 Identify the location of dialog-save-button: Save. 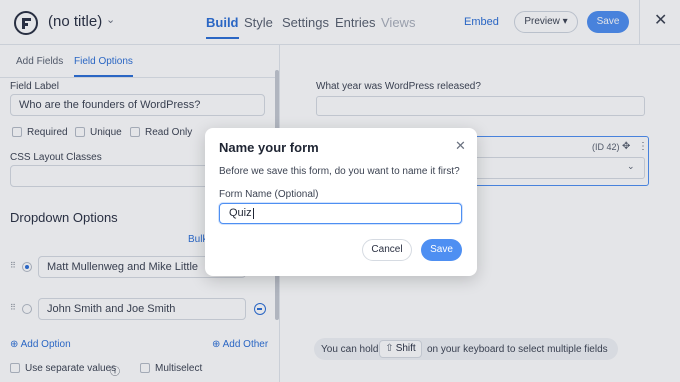
(441, 250).